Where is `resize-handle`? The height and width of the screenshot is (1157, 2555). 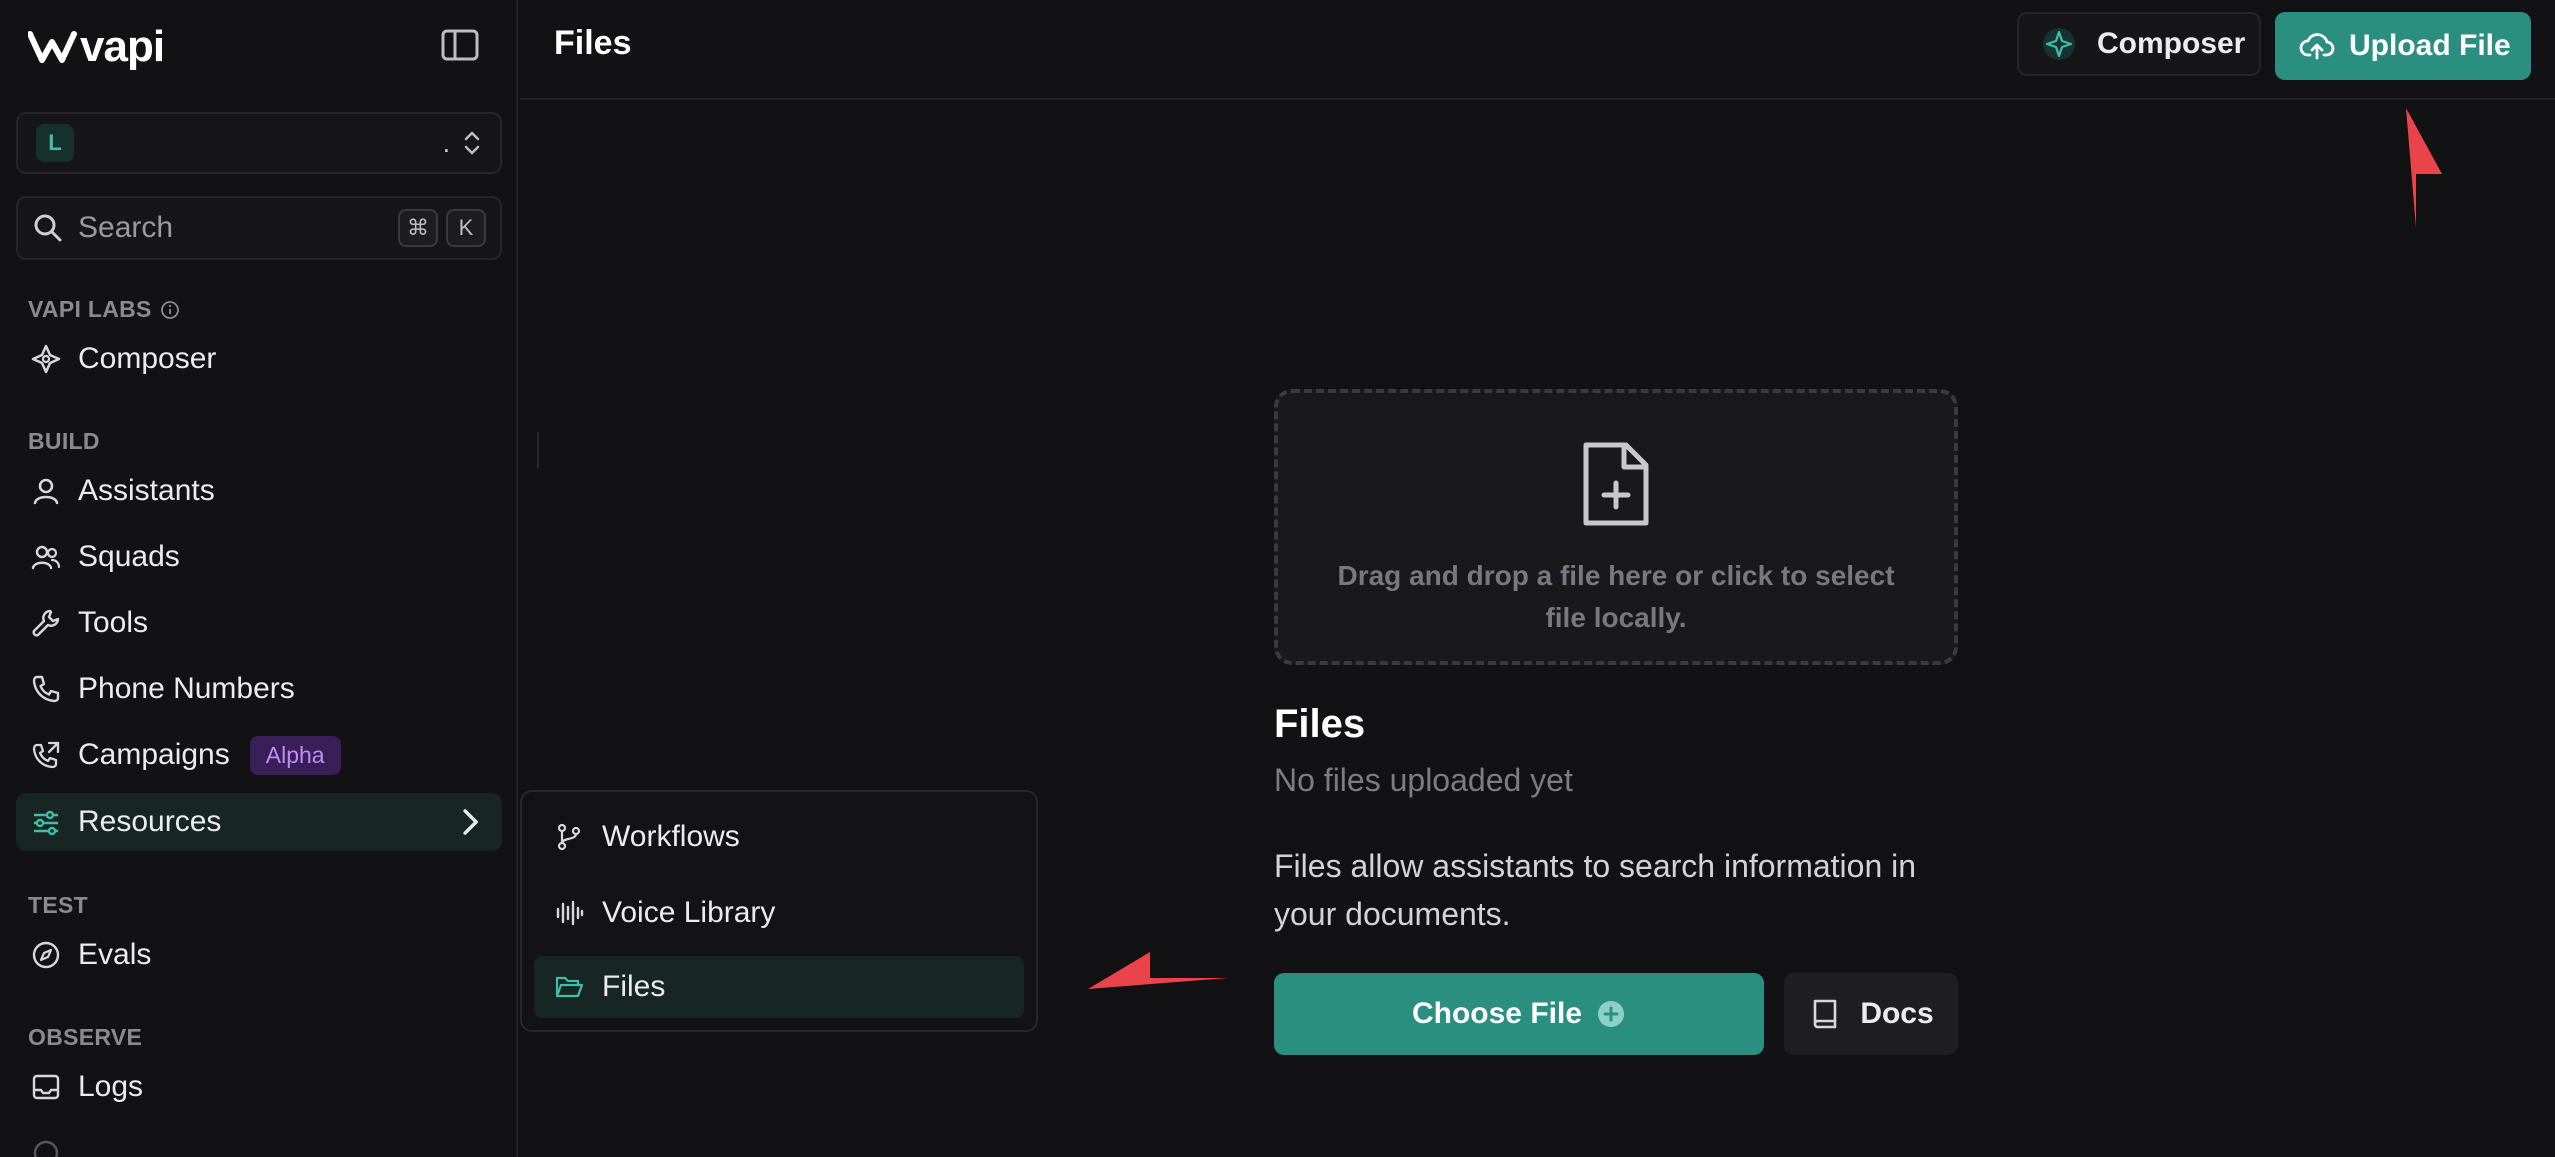 resize-handle is located at coordinates (538, 450).